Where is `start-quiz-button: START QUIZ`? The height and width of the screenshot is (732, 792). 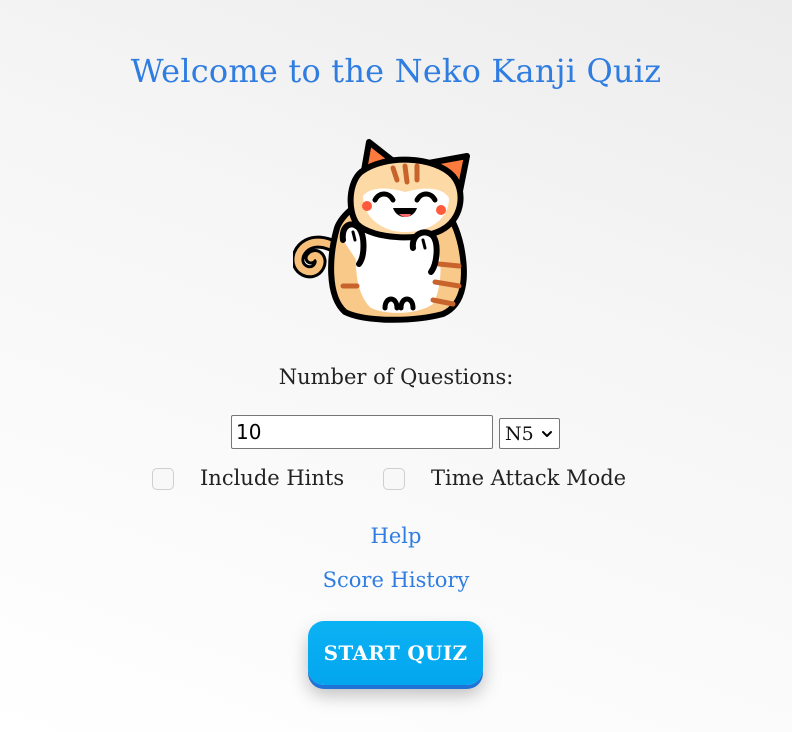
start-quiz-button: START QUIZ is located at coordinates (395, 653).